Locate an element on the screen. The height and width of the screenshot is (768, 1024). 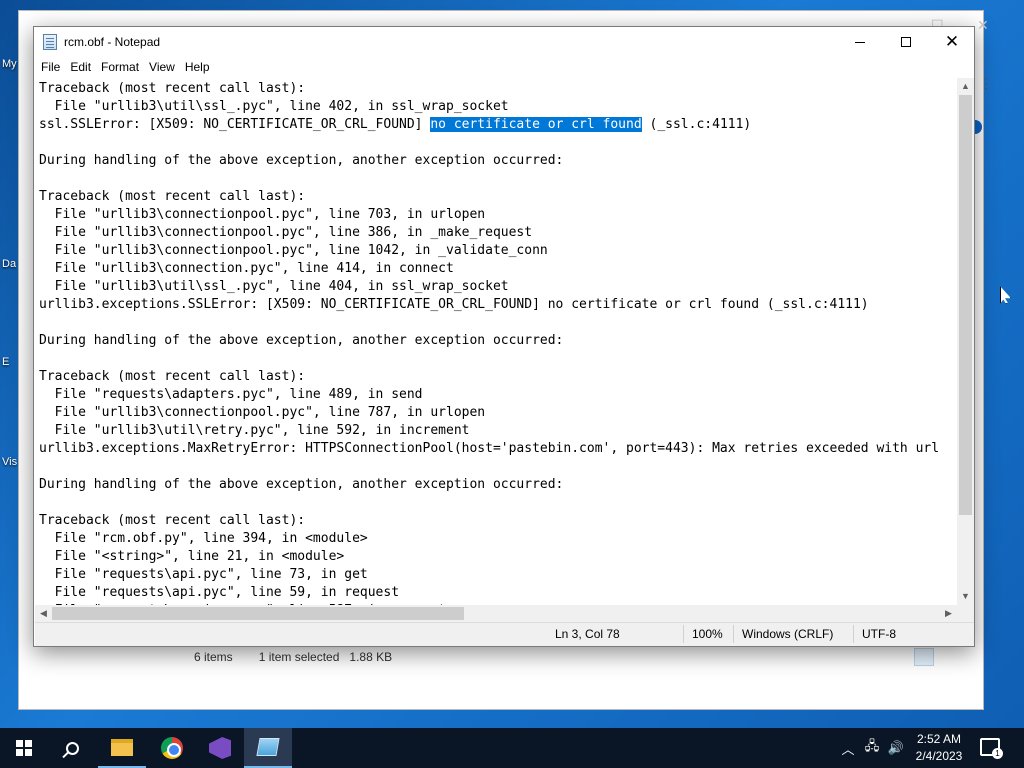
clock-date: 2/4/2023 is located at coordinates (939, 756).